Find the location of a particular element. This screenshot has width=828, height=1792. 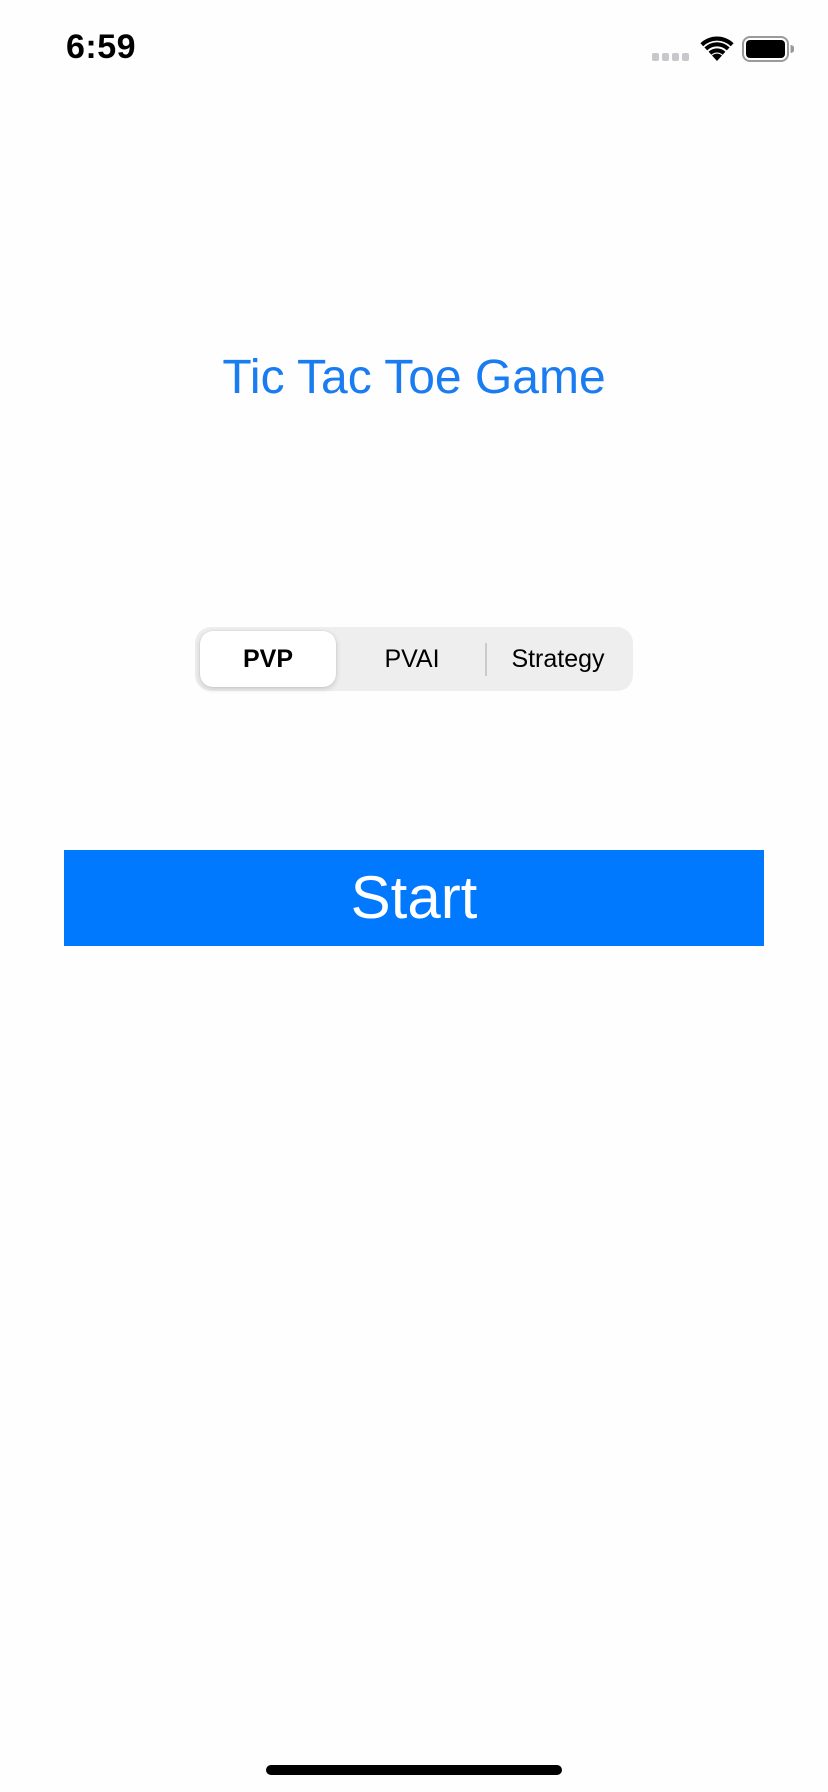

mode-segmented-control: PVP PVAI Strategy is located at coordinates (414, 659).